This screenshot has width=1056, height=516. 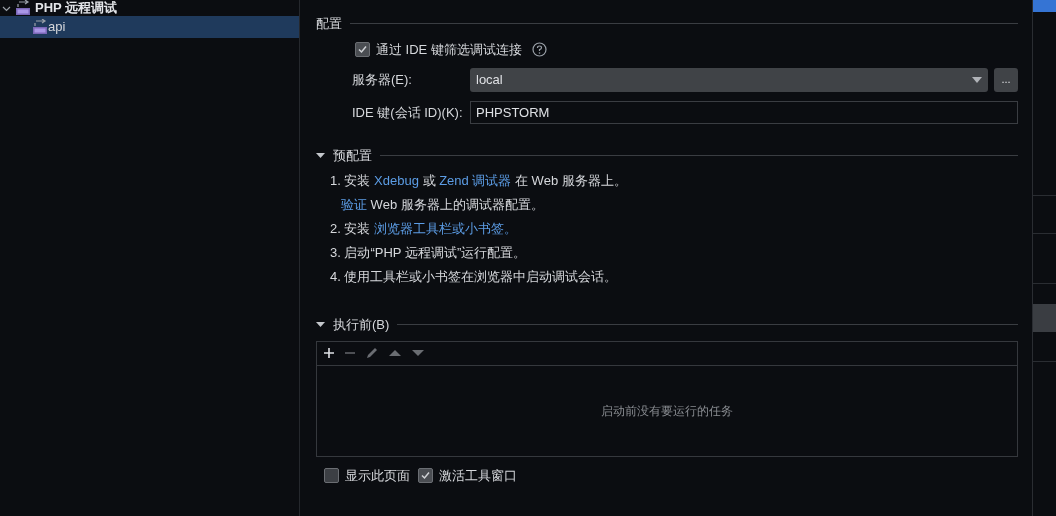 What do you see at coordinates (977, 79) in the screenshot?
I see `dropdown-arrow-icon` at bounding box center [977, 79].